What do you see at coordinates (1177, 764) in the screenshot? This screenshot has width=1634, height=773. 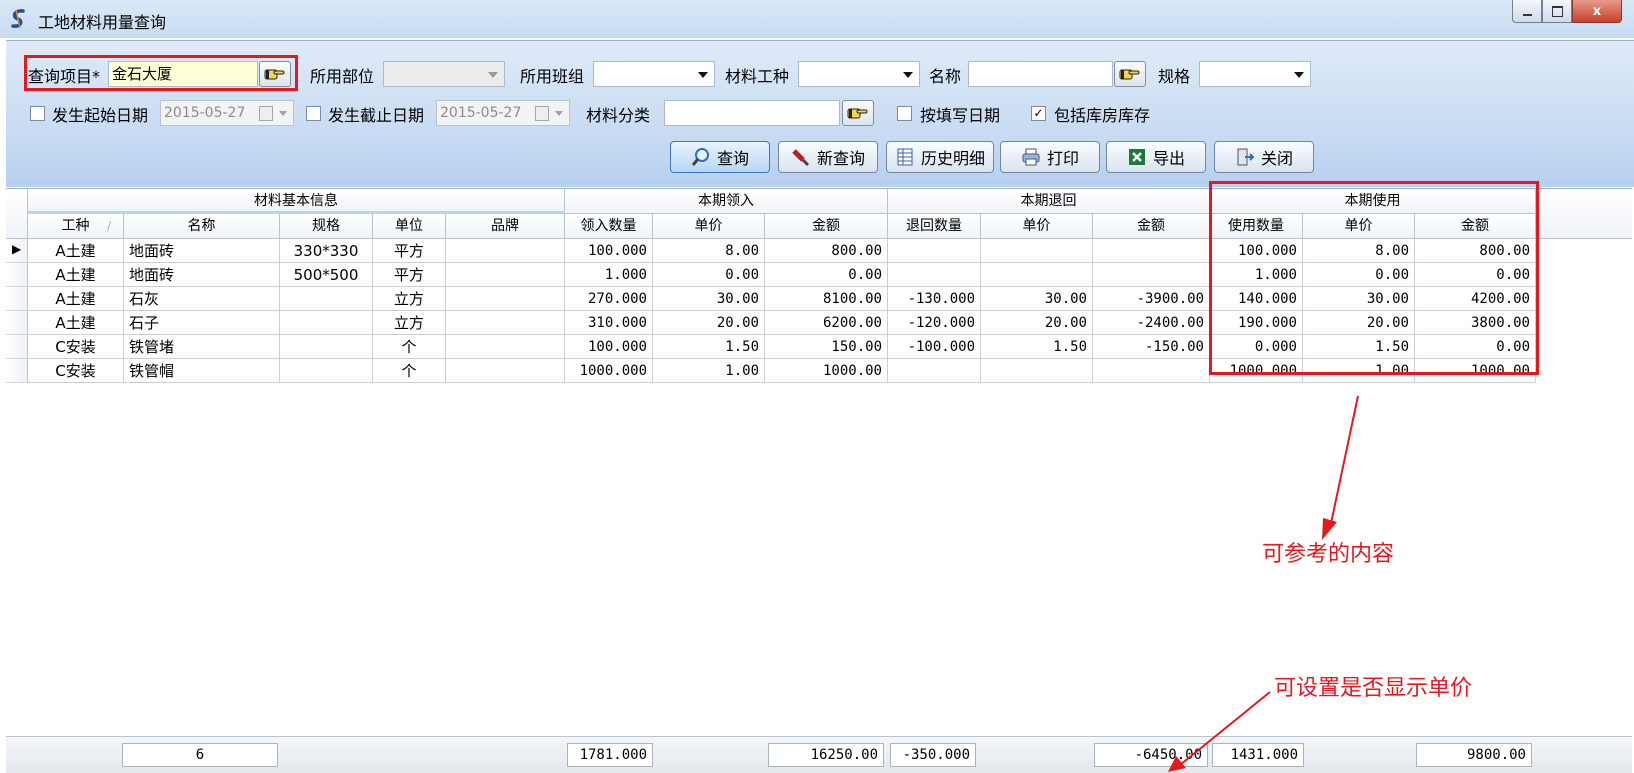 I see `setting-arrowhead` at bounding box center [1177, 764].